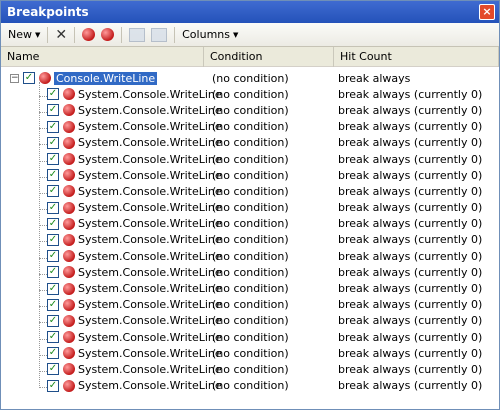 The height and width of the screenshot is (410, 500). What do you see at coordinates (416, 56) in the screenshot?
I see `column-header-hit-count: Hit Count` at bounding box center [416, 56].